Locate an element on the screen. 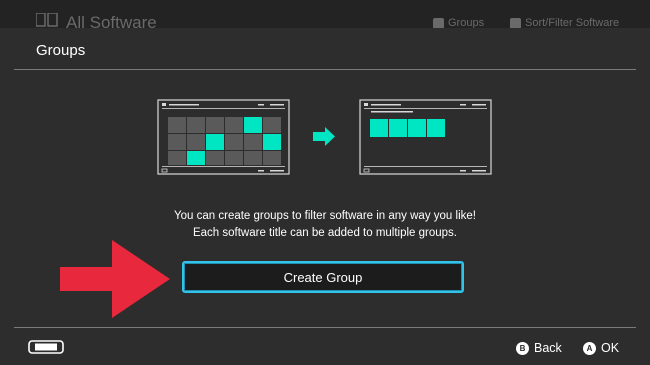 The width and height of the screenshot is (650, 365). back-button: B Back is located at coordinates (539, 348).